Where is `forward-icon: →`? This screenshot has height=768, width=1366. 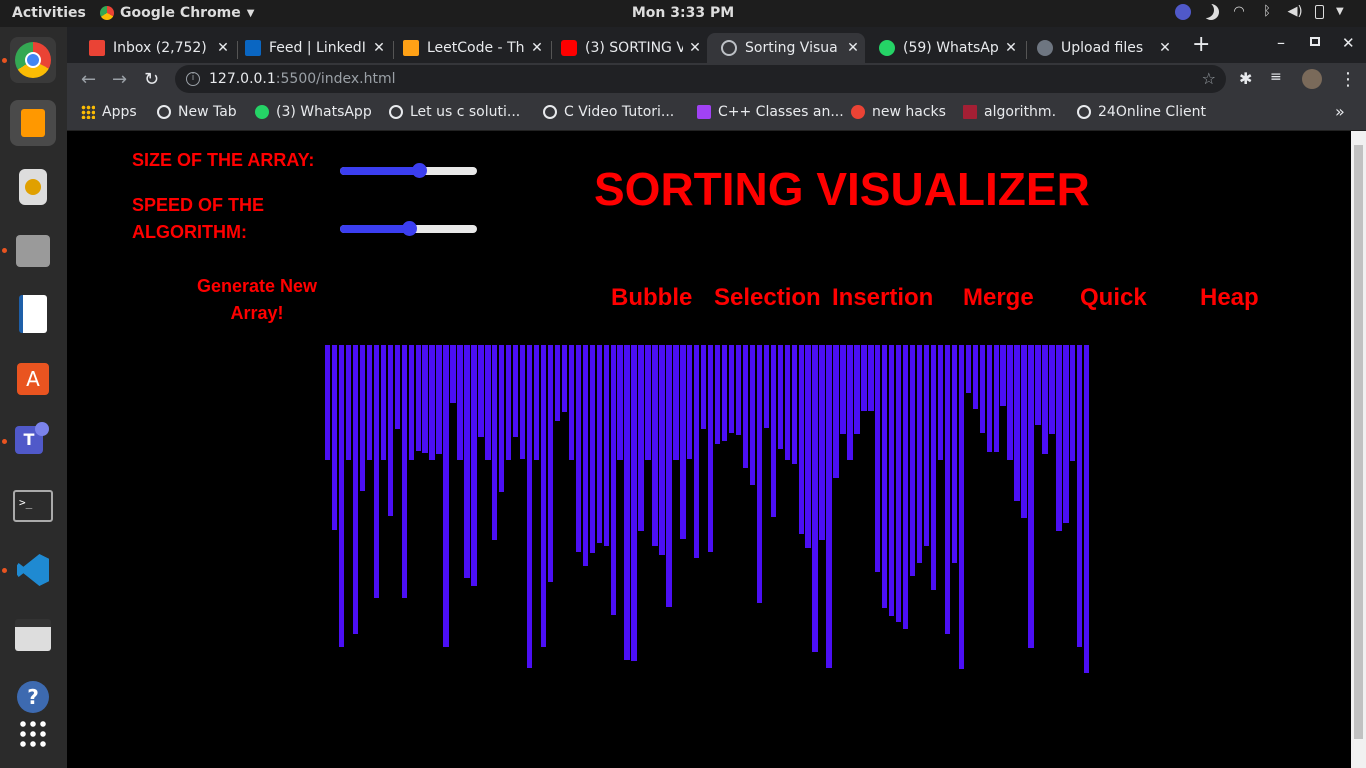
forward-icon: → is located at coordinates (119, 79).